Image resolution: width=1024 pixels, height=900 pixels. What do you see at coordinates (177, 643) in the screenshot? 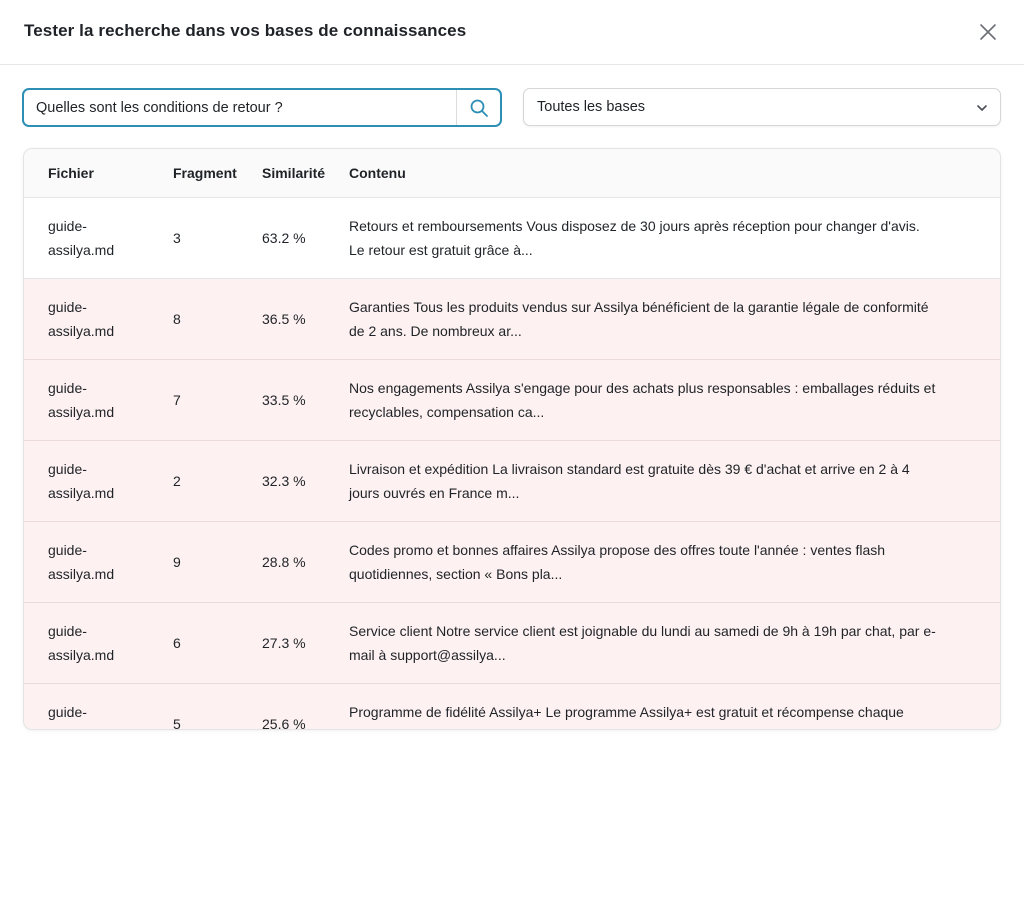
I see `cell-fragment: 6` at bounding box center [177, 643].